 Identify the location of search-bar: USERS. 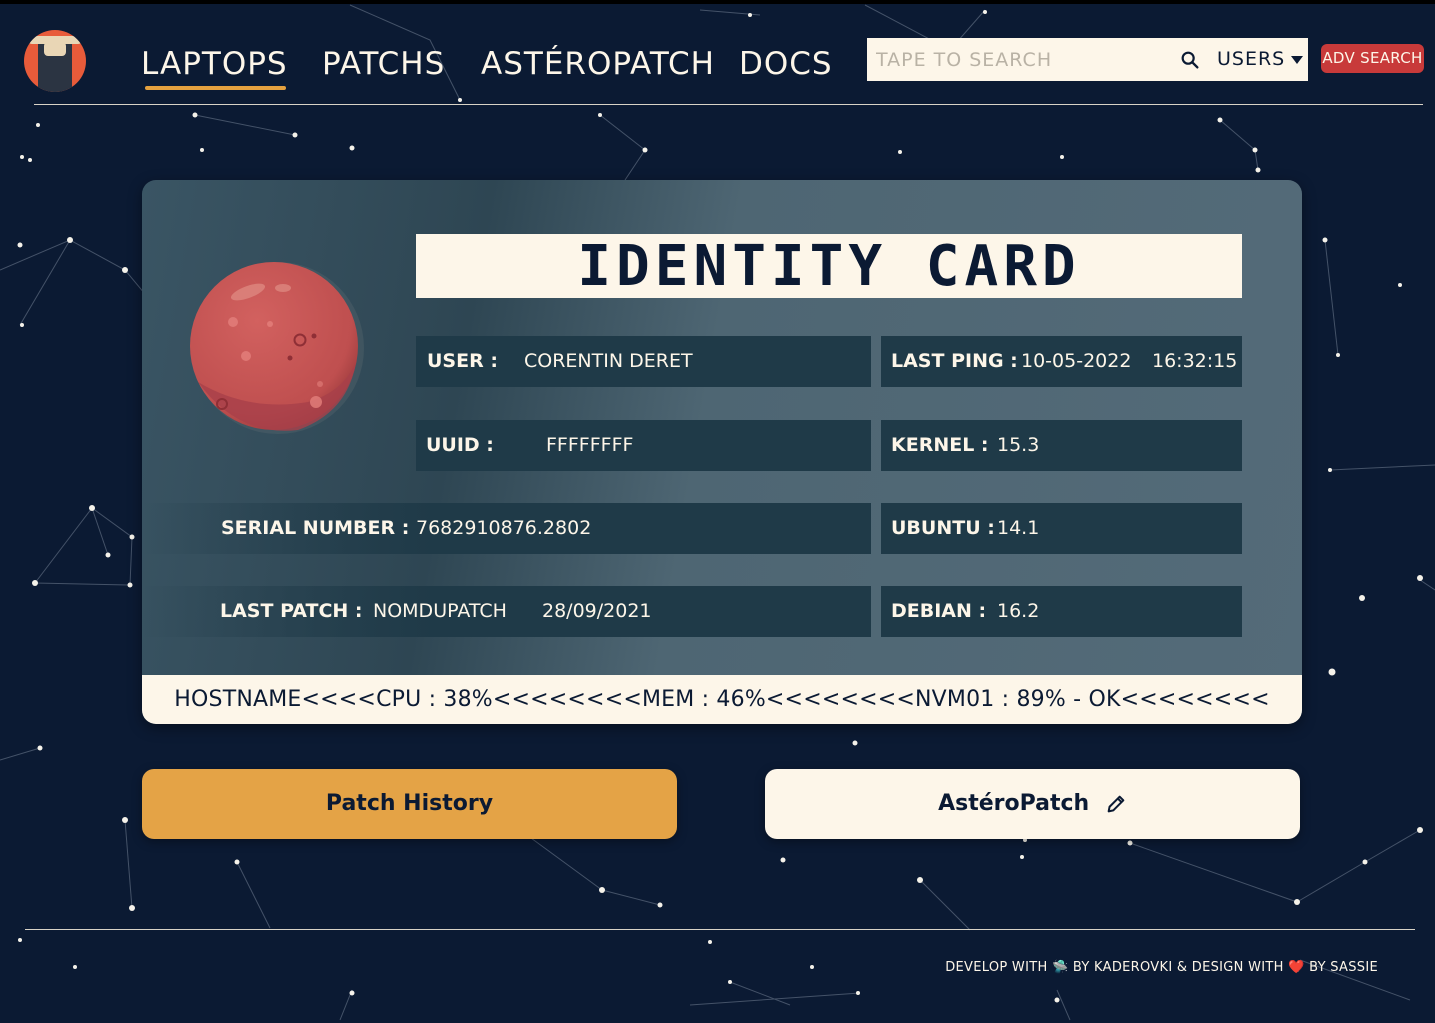
(1087, 59).